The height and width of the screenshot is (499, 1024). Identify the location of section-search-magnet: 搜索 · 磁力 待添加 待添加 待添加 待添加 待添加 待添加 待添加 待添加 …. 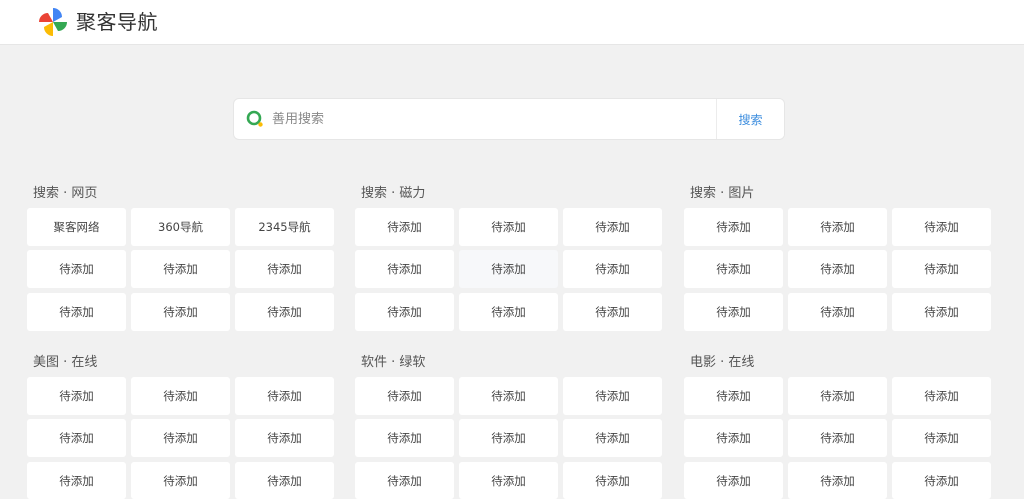
(510, 260).